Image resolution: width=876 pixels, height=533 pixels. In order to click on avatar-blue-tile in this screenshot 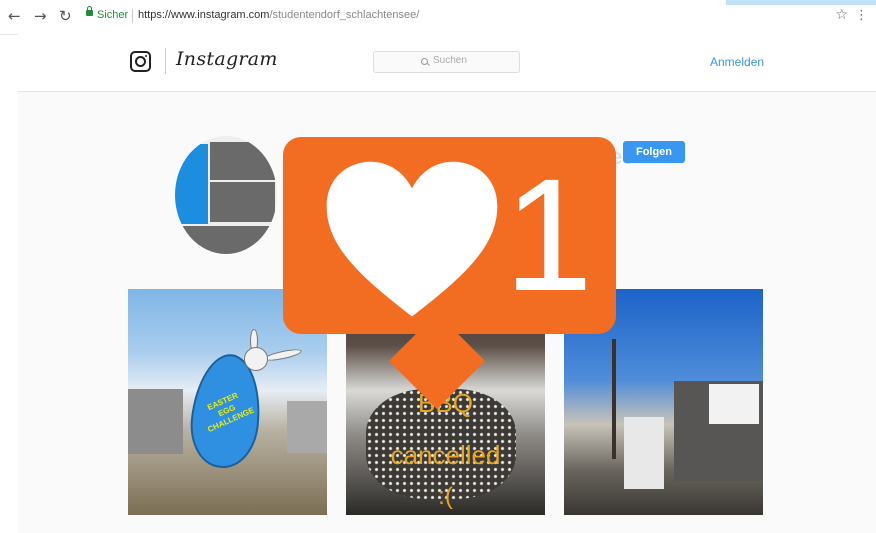, I will do `click(191, 184)`.